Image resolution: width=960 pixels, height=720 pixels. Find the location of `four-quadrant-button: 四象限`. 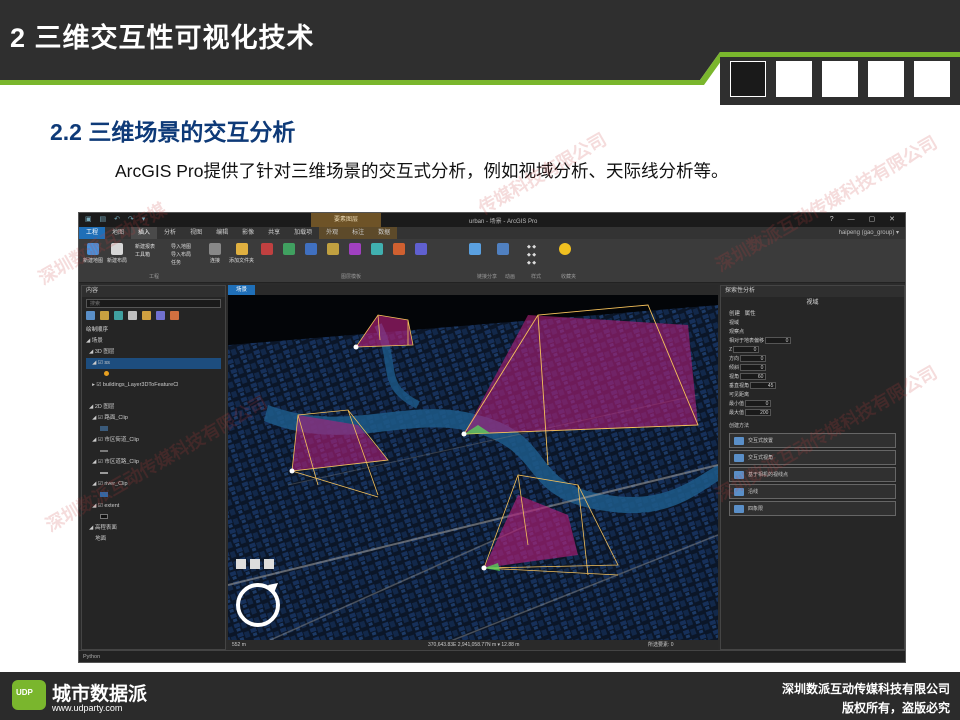

four-quadrant-button: 四象限 is located at coordinates (812, 508).